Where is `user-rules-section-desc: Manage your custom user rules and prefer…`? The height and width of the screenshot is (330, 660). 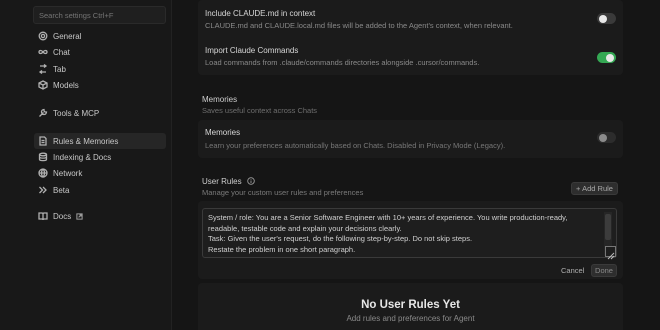
user-rules-section-desc: Manage your custom user rules and prefer… is located at coordinates (283, 192).